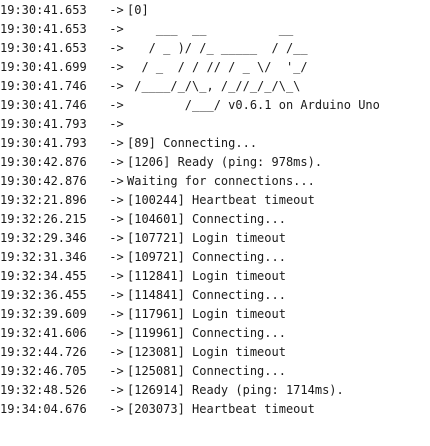  What do you see at coordinates (253, 105) in the screenshot?
I see `log-message: /___/ v0.6.1 on Arduino Uno` at bounding box center [253, 105].